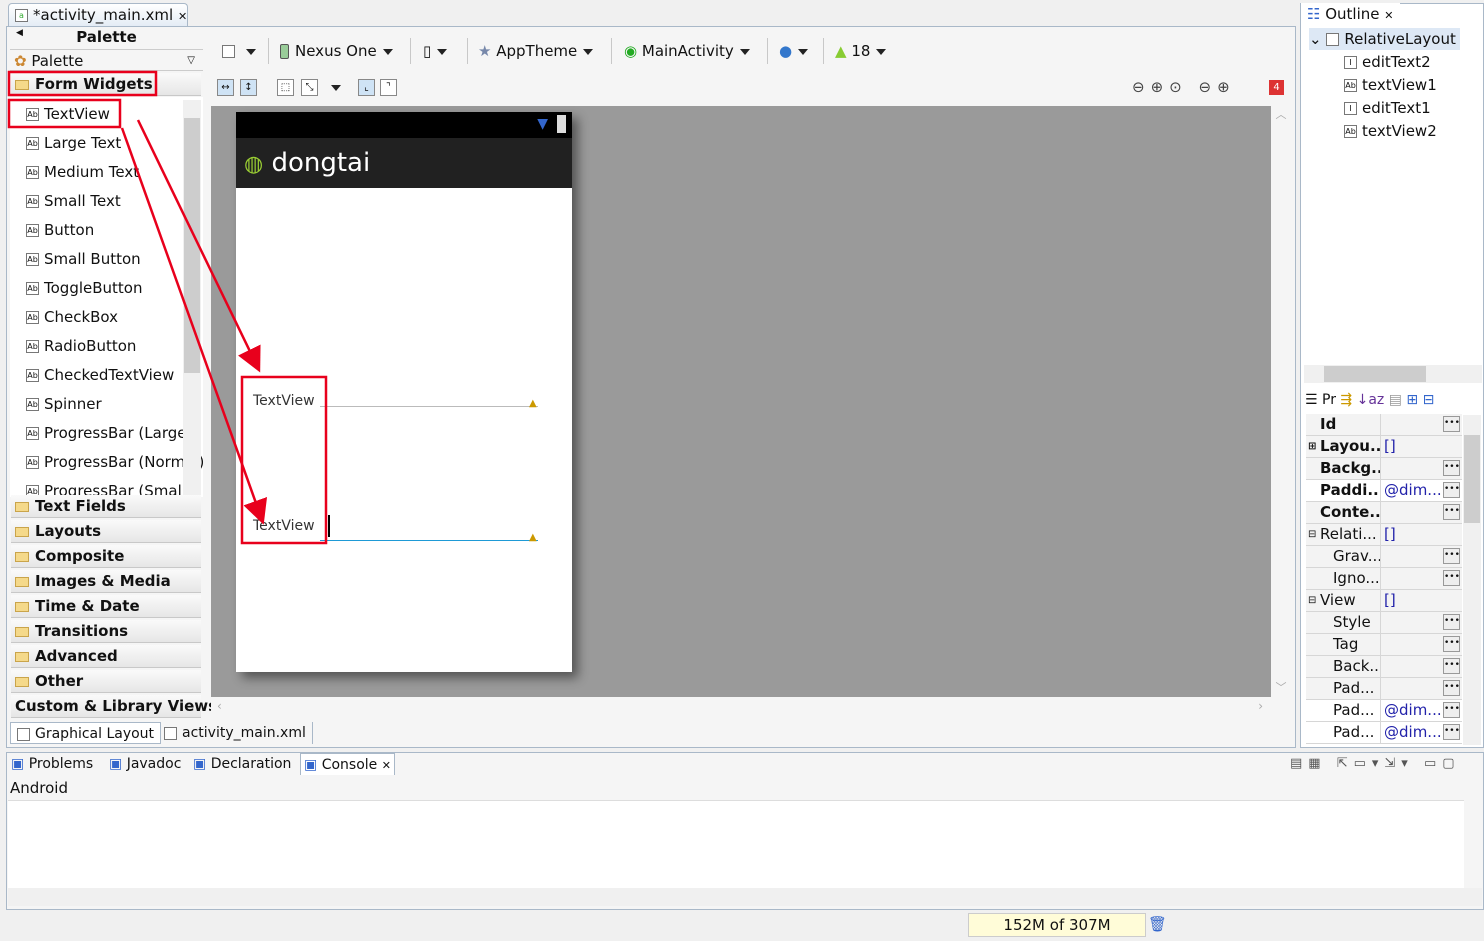  I want to click on annotation-box-form-widgets, so click(82, 83).